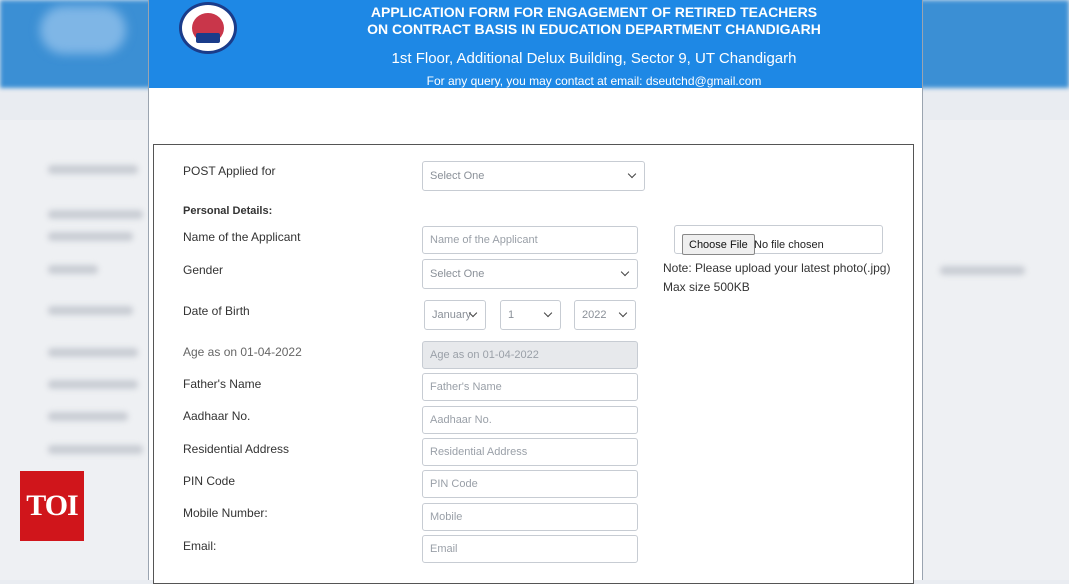  Describe the element at coordinates (530, 387) in the screenshot. I see `father-name-input` at that location.